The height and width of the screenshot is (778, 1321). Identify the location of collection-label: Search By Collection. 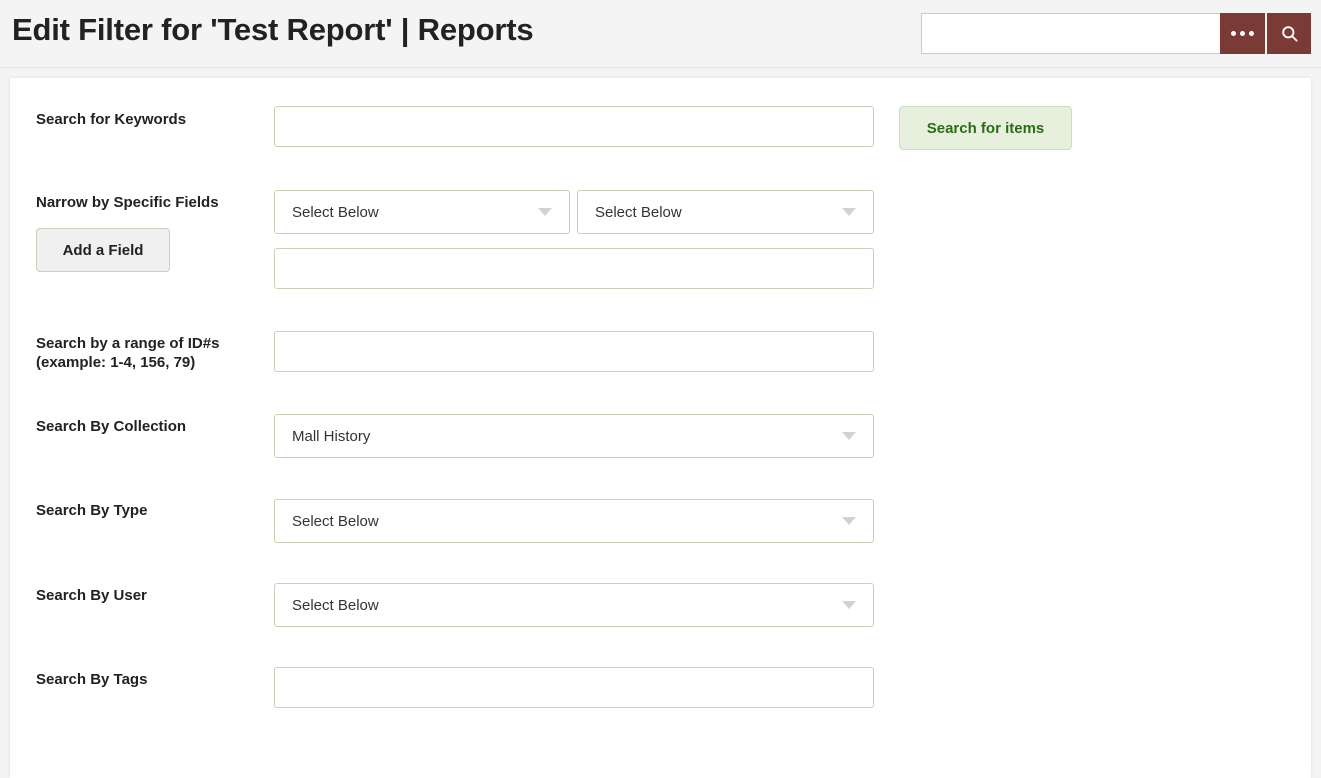
(111, 426).